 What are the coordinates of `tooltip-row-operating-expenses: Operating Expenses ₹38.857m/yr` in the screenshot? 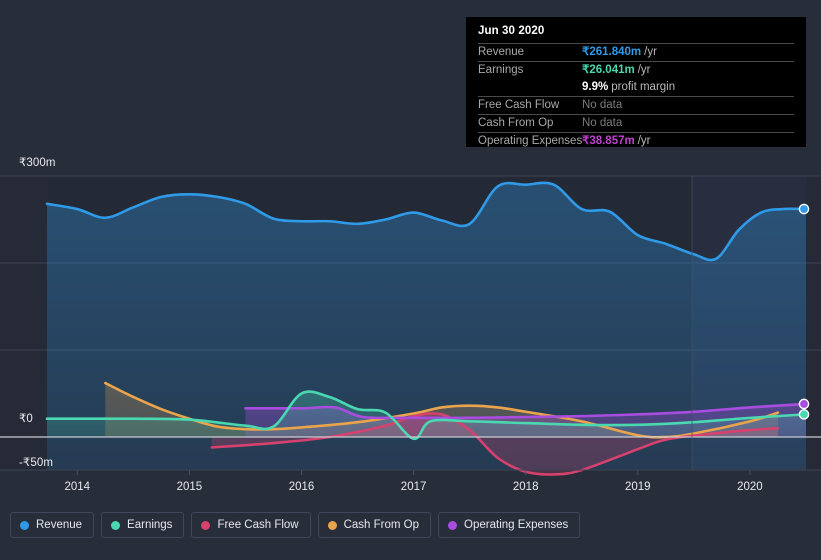 It's located at (636, 141).